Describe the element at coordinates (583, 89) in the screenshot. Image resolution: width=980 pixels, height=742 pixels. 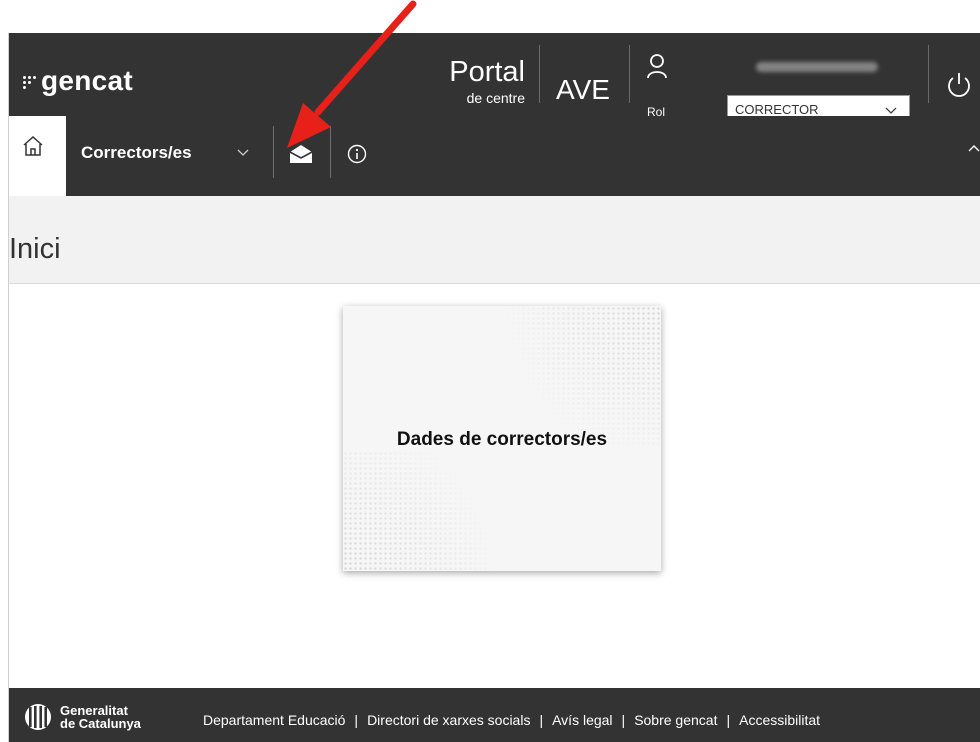
I see `app-name: AVE` at that location.